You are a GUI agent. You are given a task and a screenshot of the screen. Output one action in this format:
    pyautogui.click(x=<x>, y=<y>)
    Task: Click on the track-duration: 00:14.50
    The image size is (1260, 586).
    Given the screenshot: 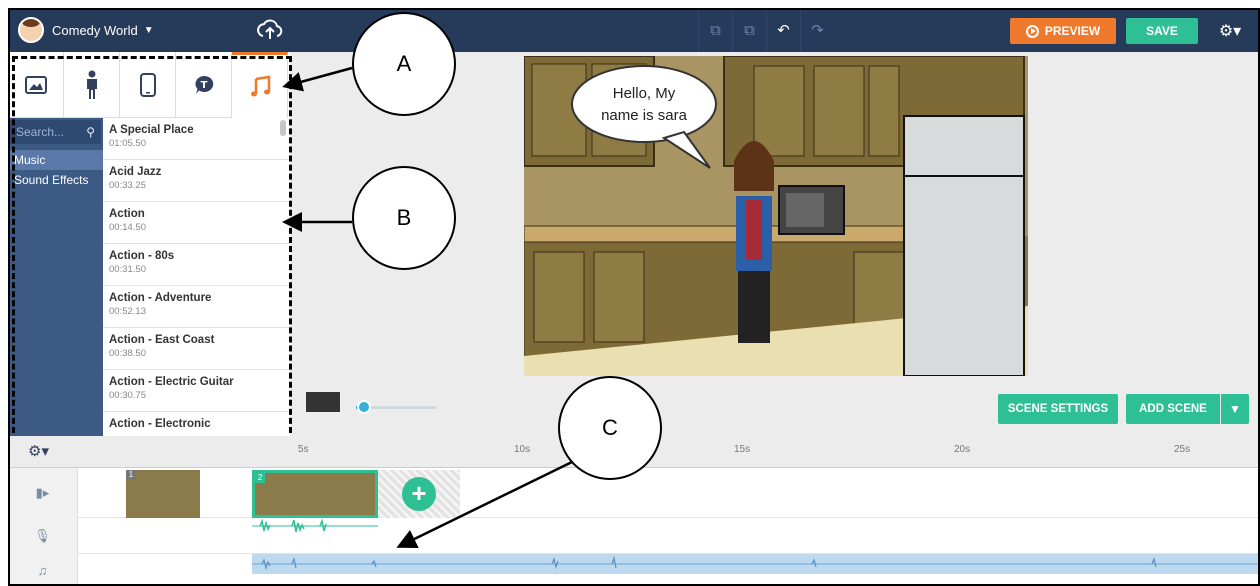 What is the action you would take?
    pyautogui.click(x=127, y=227)
    